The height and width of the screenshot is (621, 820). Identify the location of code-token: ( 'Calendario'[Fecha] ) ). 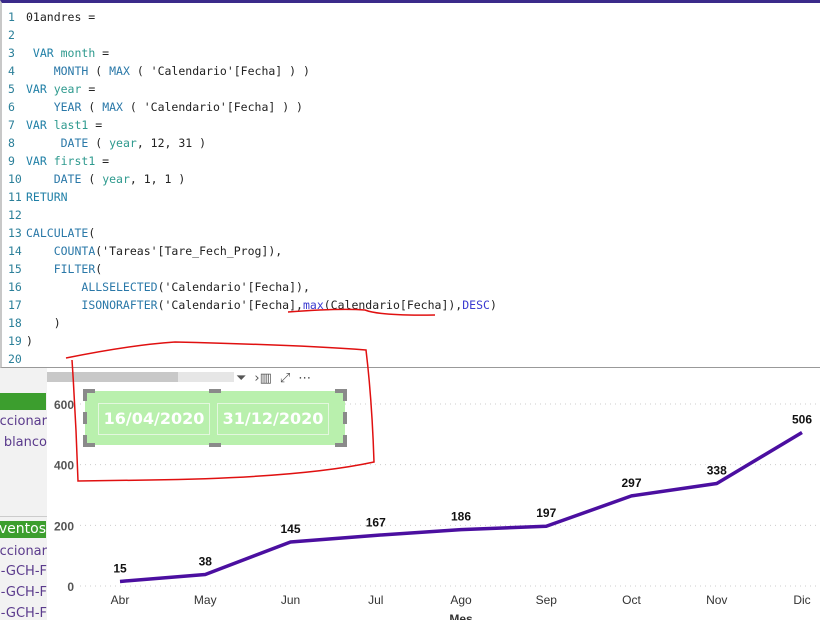
(219, 71).